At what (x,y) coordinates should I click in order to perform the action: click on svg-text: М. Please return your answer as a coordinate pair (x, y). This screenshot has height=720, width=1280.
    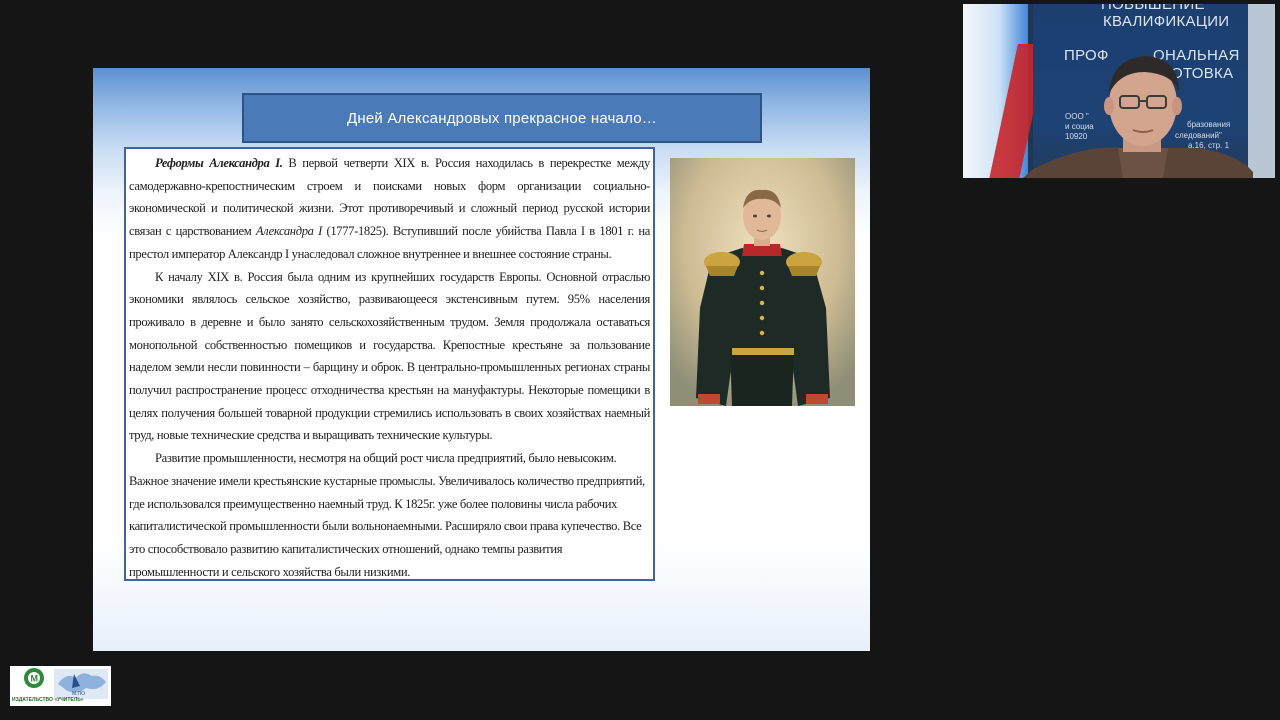
    Looking at the image, I should click on (35, 679).